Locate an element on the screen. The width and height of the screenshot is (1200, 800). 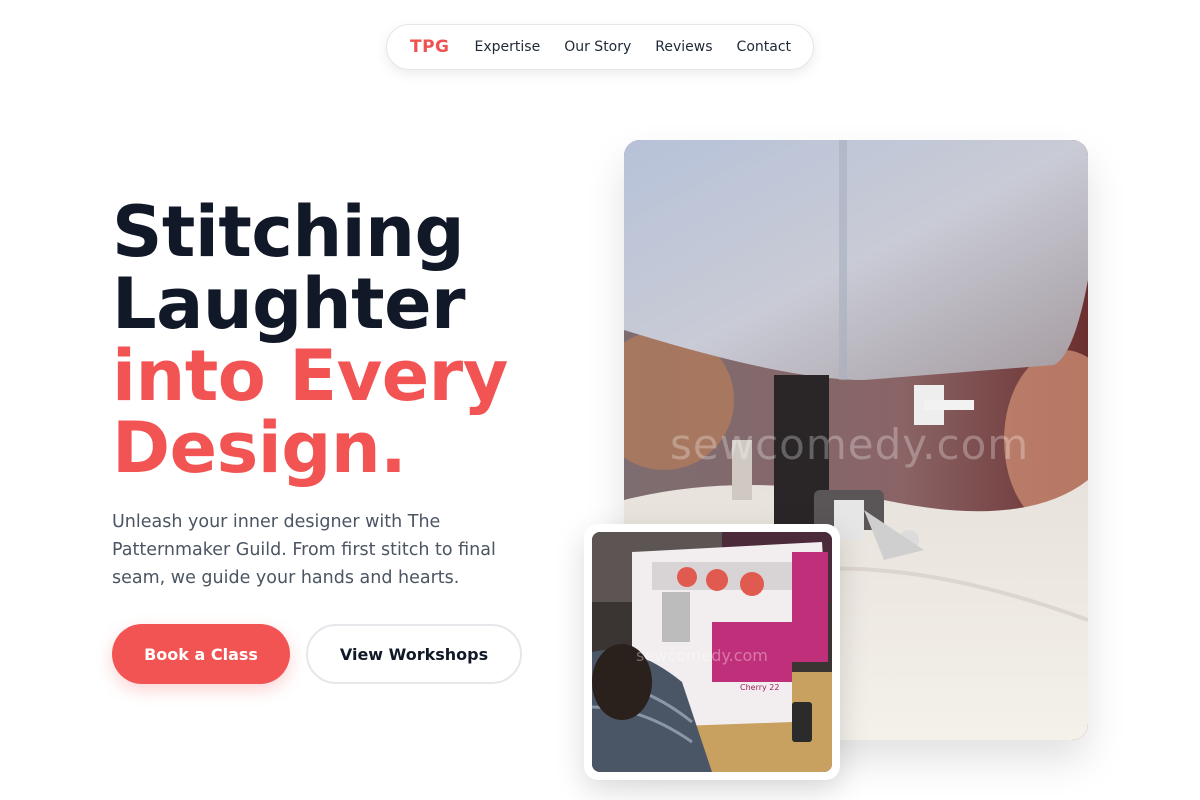
hero-headline: Stitching Laughter into Every Design. is located at coordinates (352, 340).